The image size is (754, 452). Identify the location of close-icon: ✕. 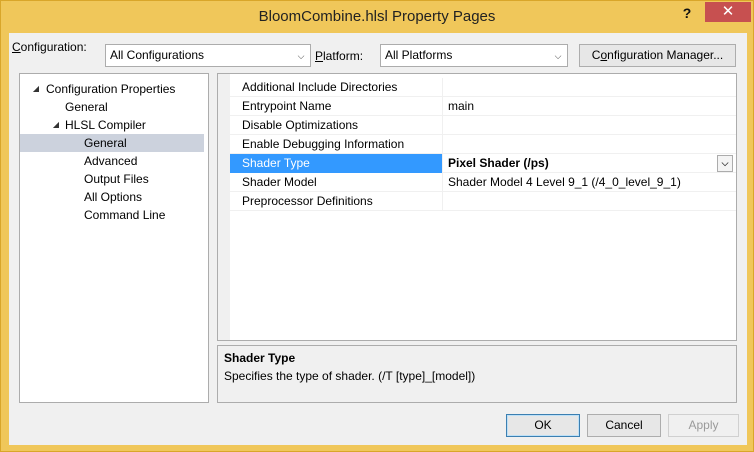
(728, 11).